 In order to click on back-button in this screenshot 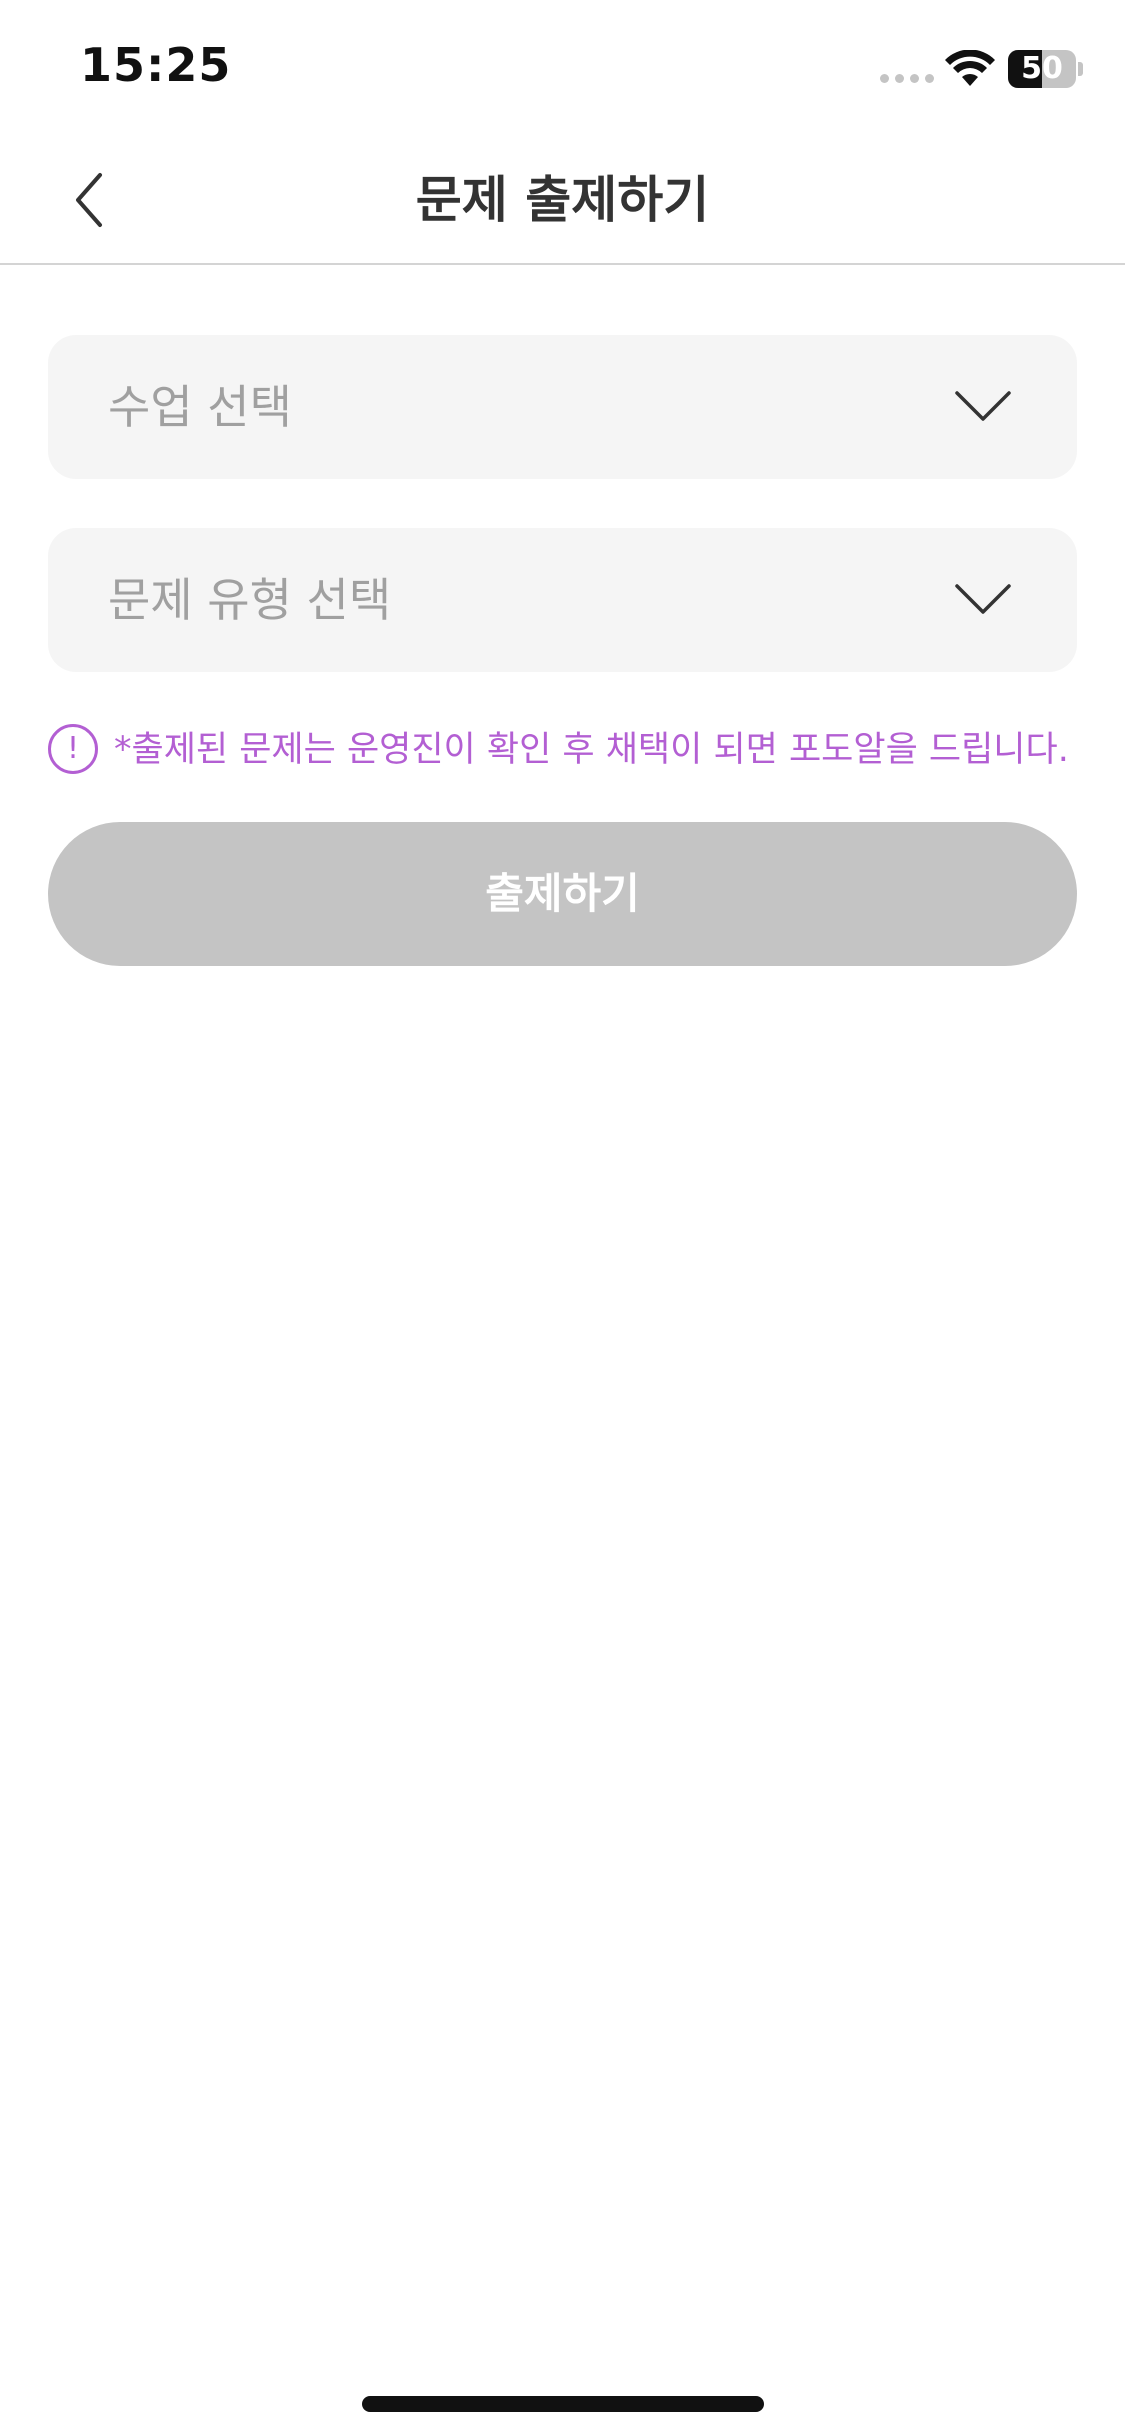, I will do `click(90, 200)`.